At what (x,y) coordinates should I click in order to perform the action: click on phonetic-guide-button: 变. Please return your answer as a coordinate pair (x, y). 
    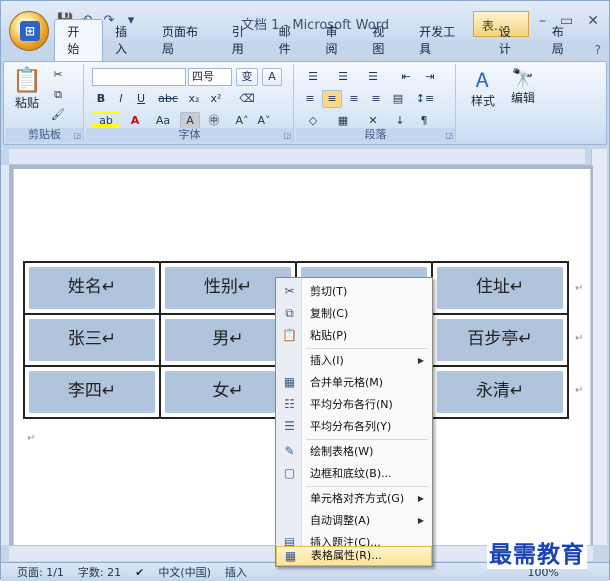
    Looking at the image, I should click on (247, 77).